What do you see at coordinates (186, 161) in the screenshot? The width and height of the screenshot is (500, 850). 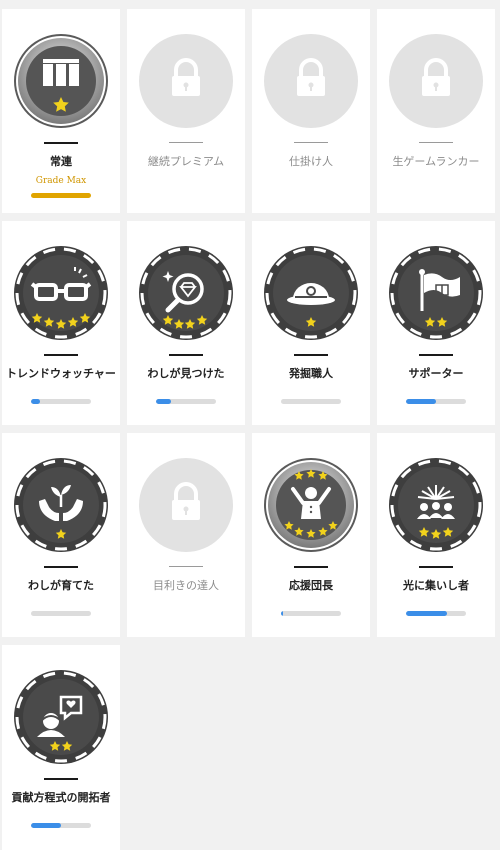 I see `badge-name: 継続プレミアム` at bounding box center [186, 161].